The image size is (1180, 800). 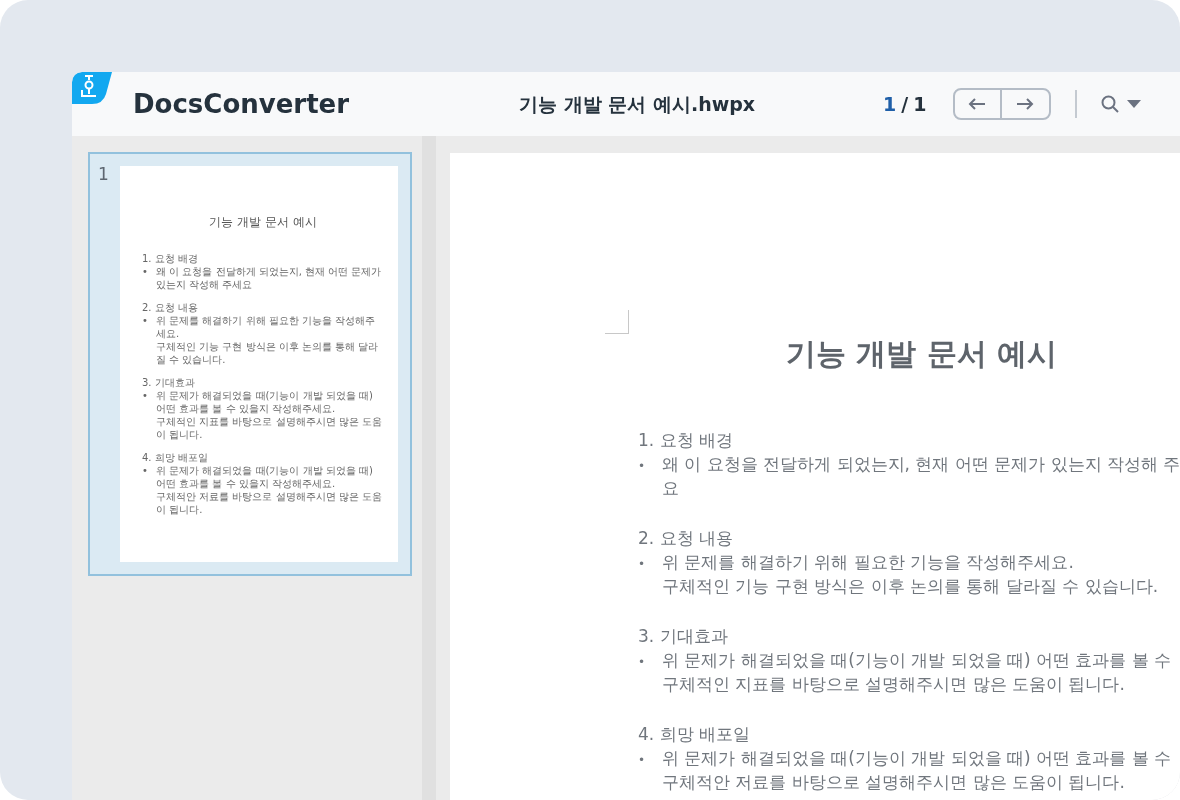 I want to click on body-text: 왜 이 요청을 전달하게 되었는지, 현재 어떤 문제가 있는지 작성해 주세요, so click(x=269, y=278).